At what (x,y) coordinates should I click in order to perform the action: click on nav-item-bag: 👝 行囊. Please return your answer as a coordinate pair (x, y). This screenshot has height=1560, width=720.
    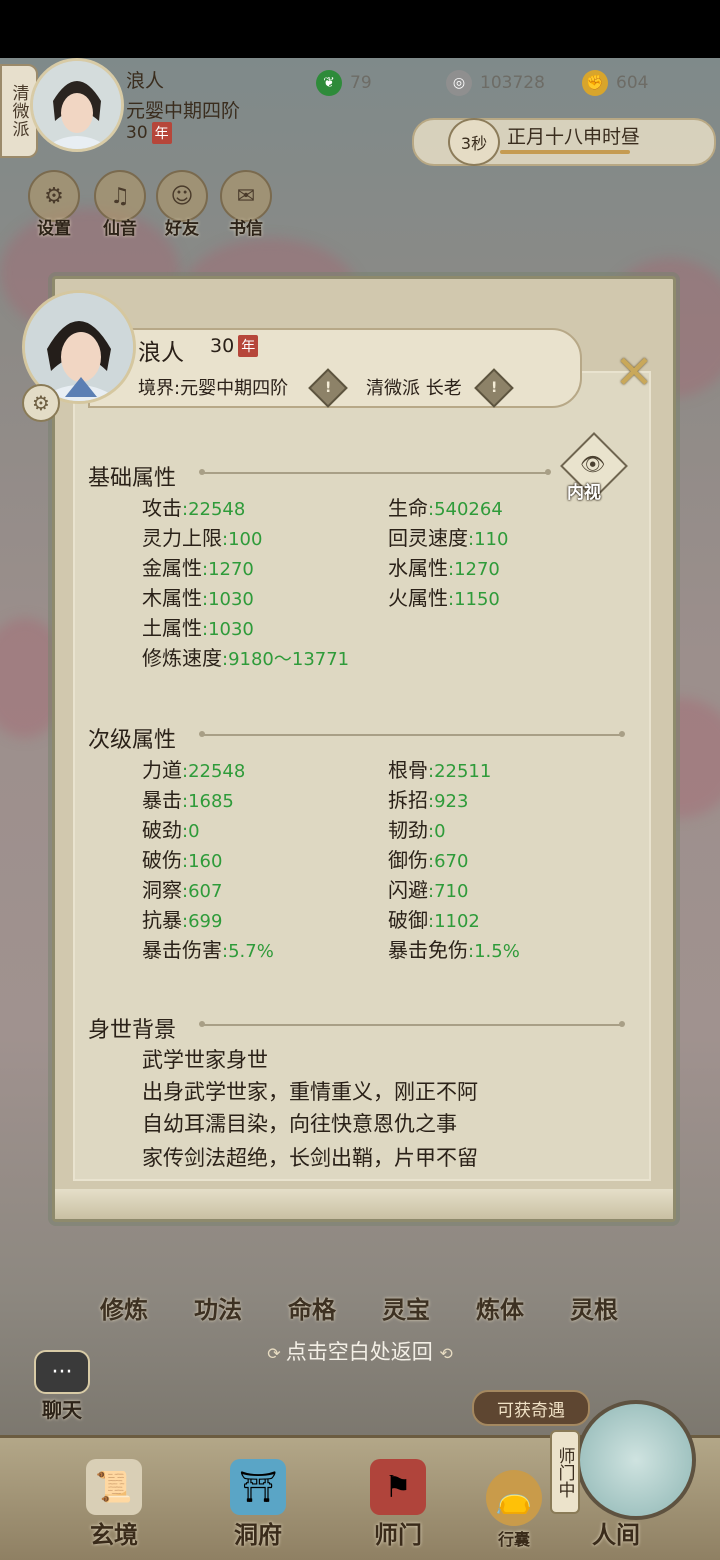
    Looking at the image, I should click on (514, 1510).